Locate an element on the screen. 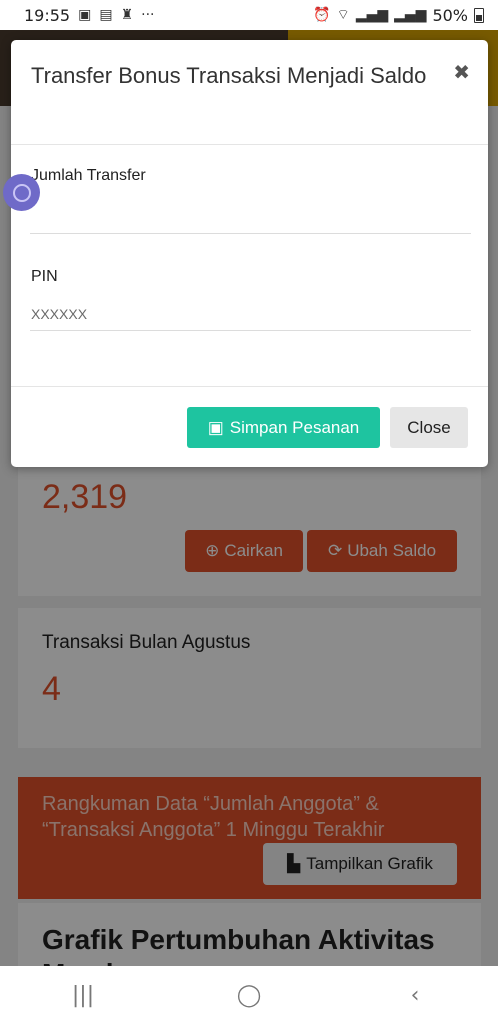 Image resolution: width=498 pixels, height=1024 pixels. battery-icon is located at coordinates (479, 15).